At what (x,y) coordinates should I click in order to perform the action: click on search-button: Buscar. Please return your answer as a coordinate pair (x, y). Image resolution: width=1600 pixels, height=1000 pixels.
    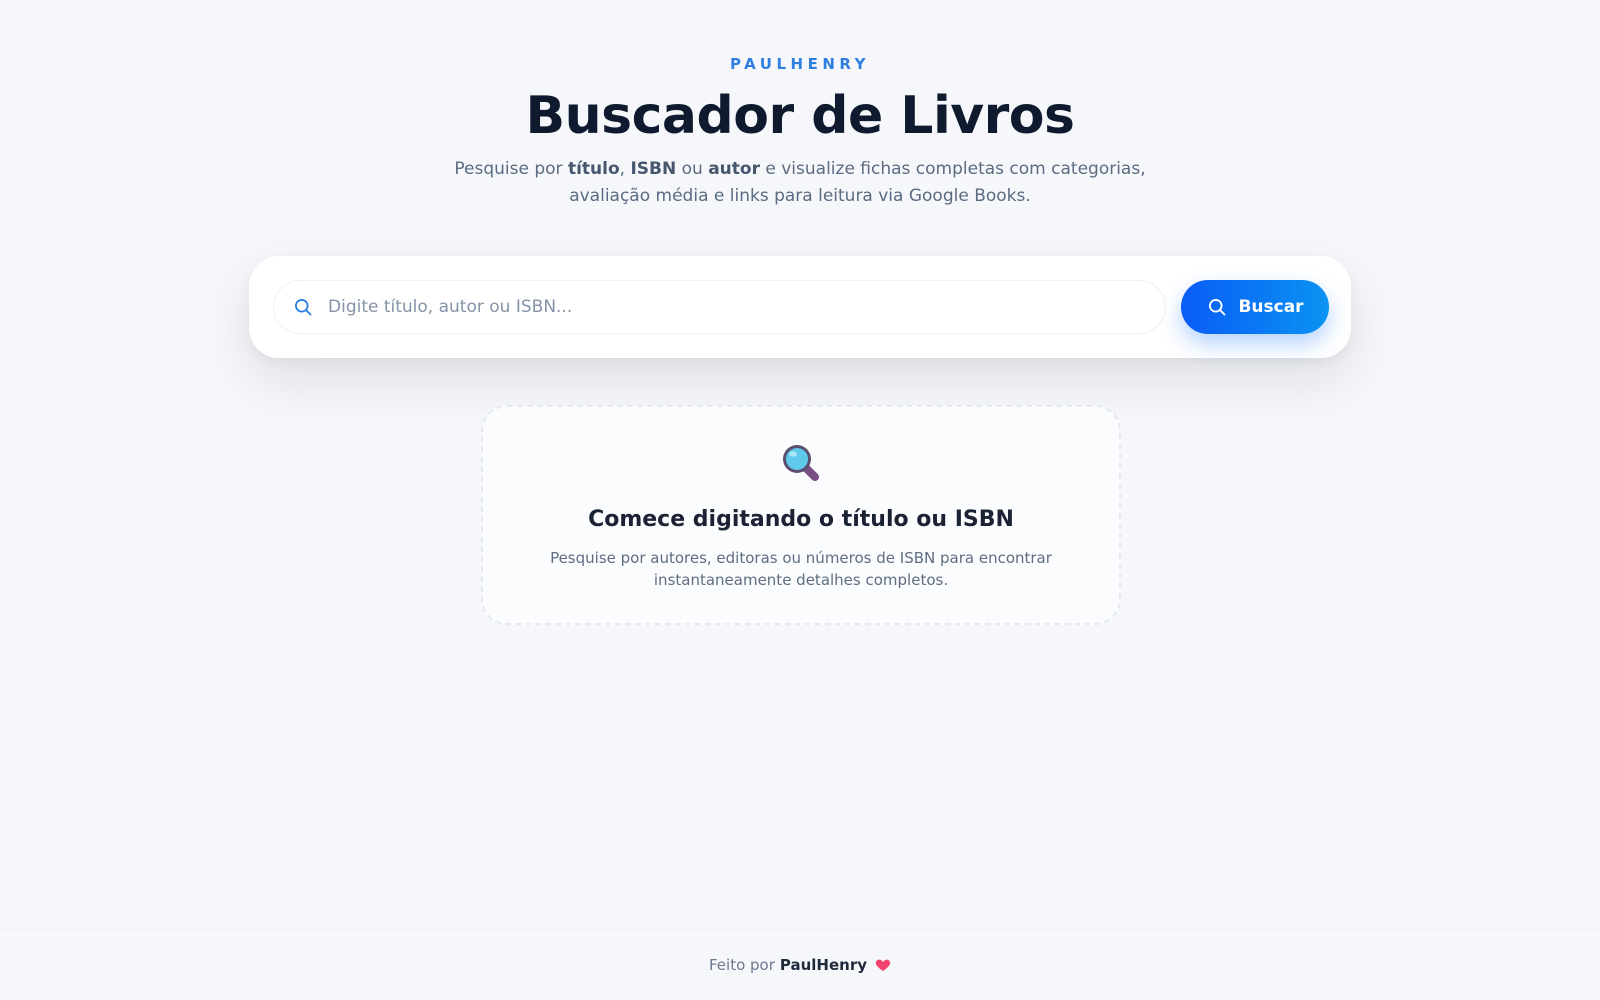
    Looking at the image, I should click on (1255, 307).